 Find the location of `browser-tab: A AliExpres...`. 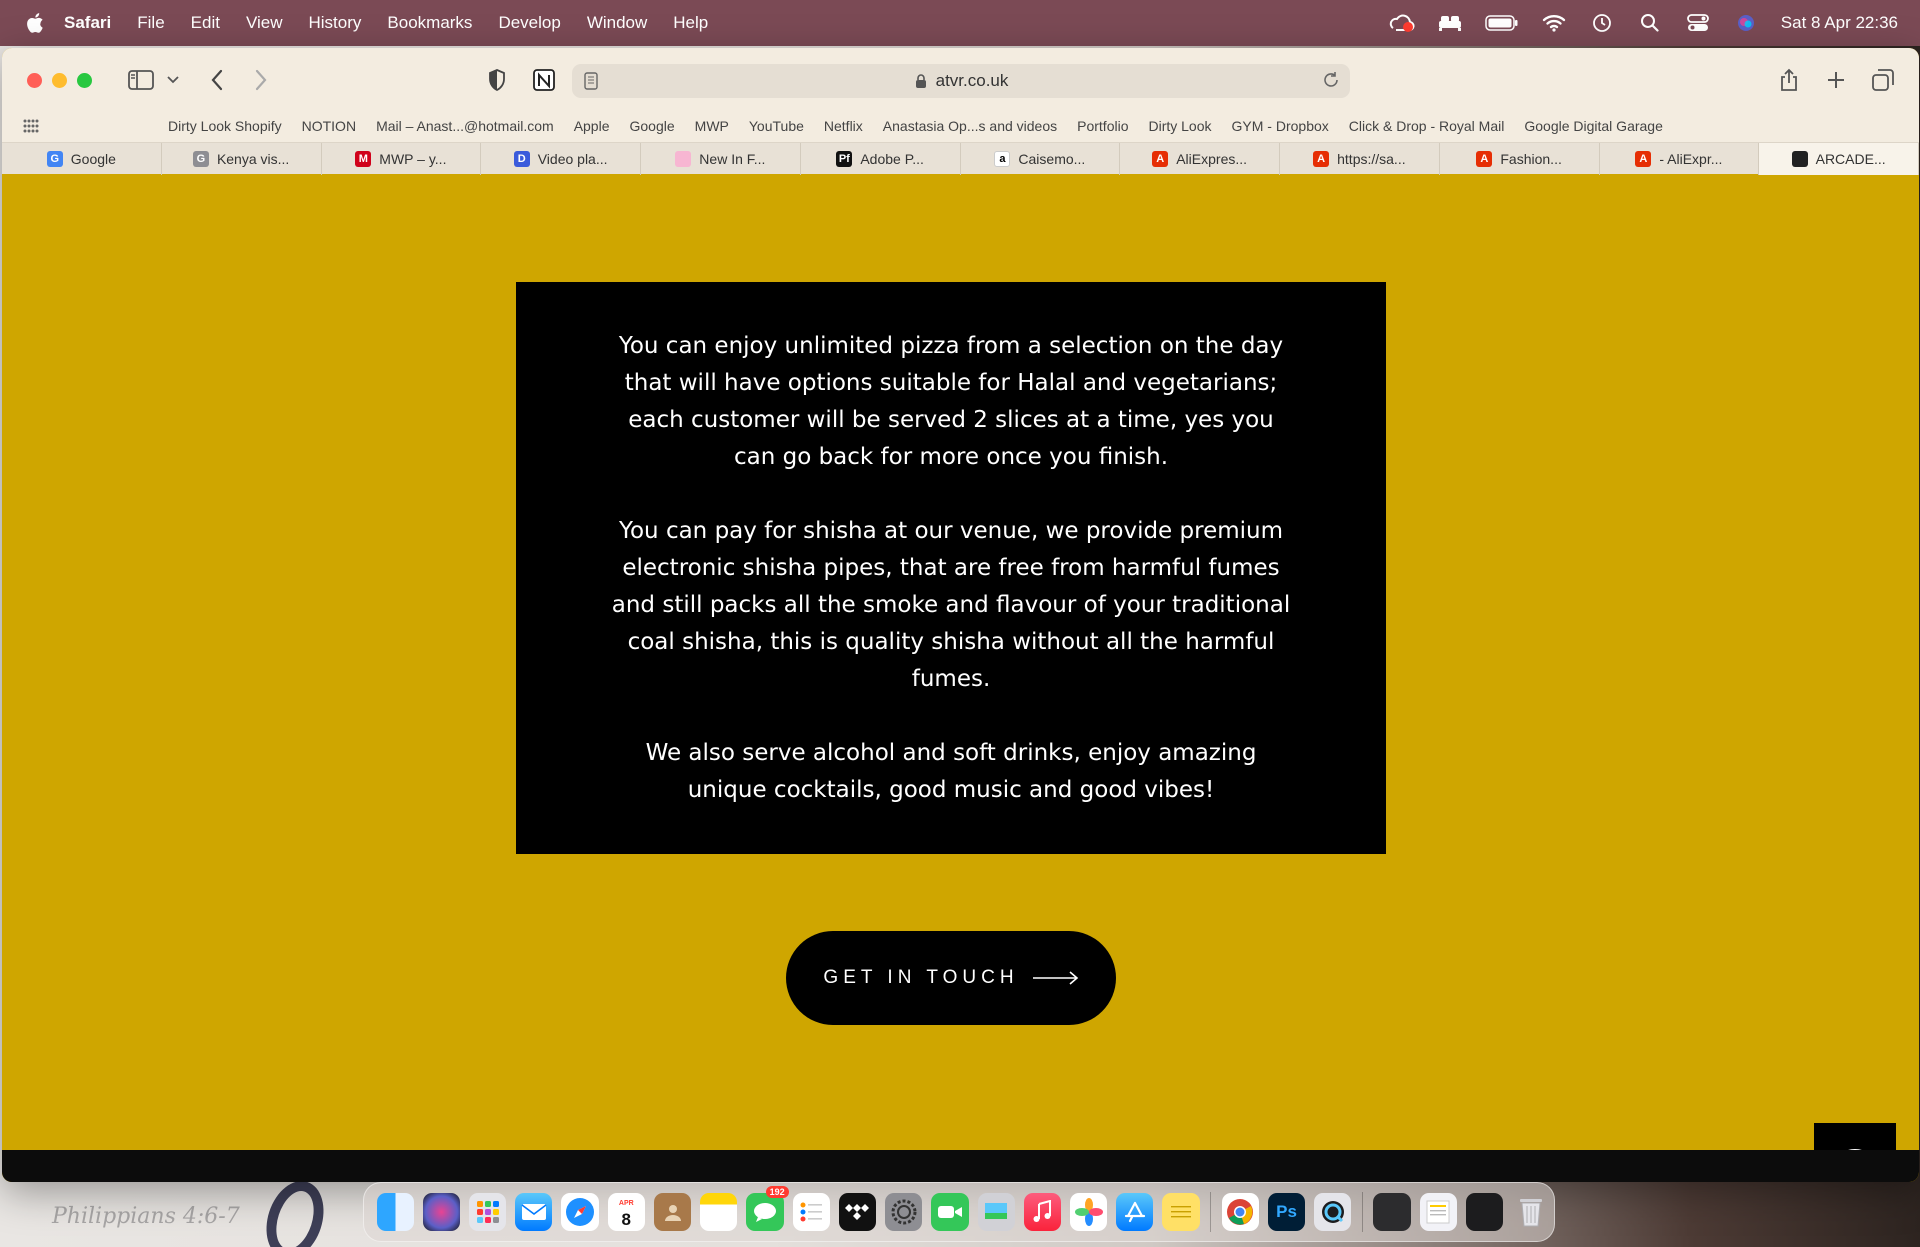

browser-tab: A AliExpres... is located at coordinates (1200, 159).